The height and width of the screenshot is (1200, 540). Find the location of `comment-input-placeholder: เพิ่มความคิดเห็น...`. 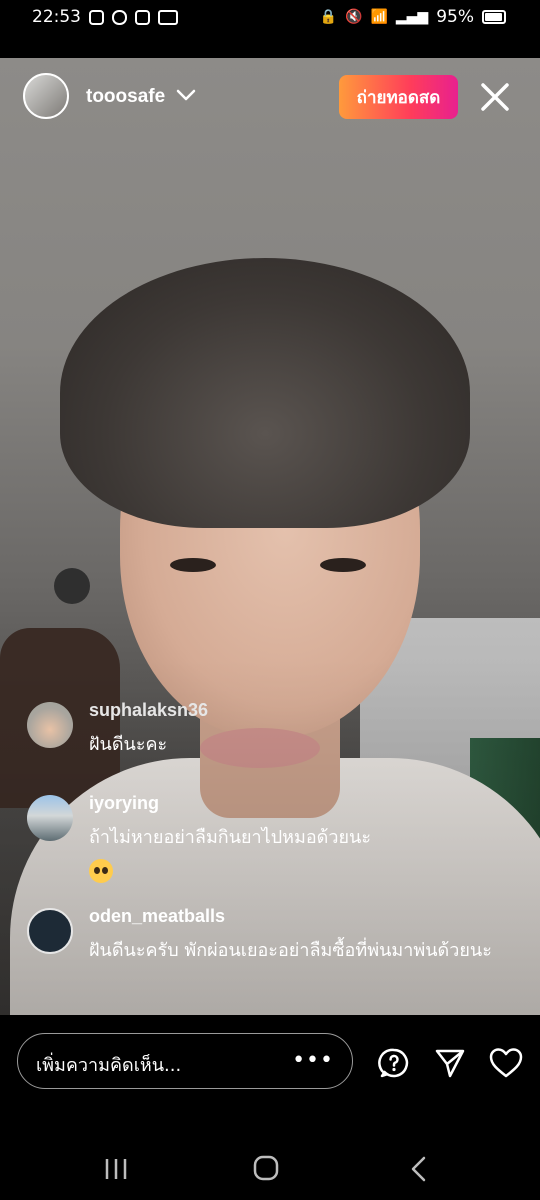

comment-input-placeholder: เพิ่มความคิดเห็น... is located at coordinates (109, 1065).